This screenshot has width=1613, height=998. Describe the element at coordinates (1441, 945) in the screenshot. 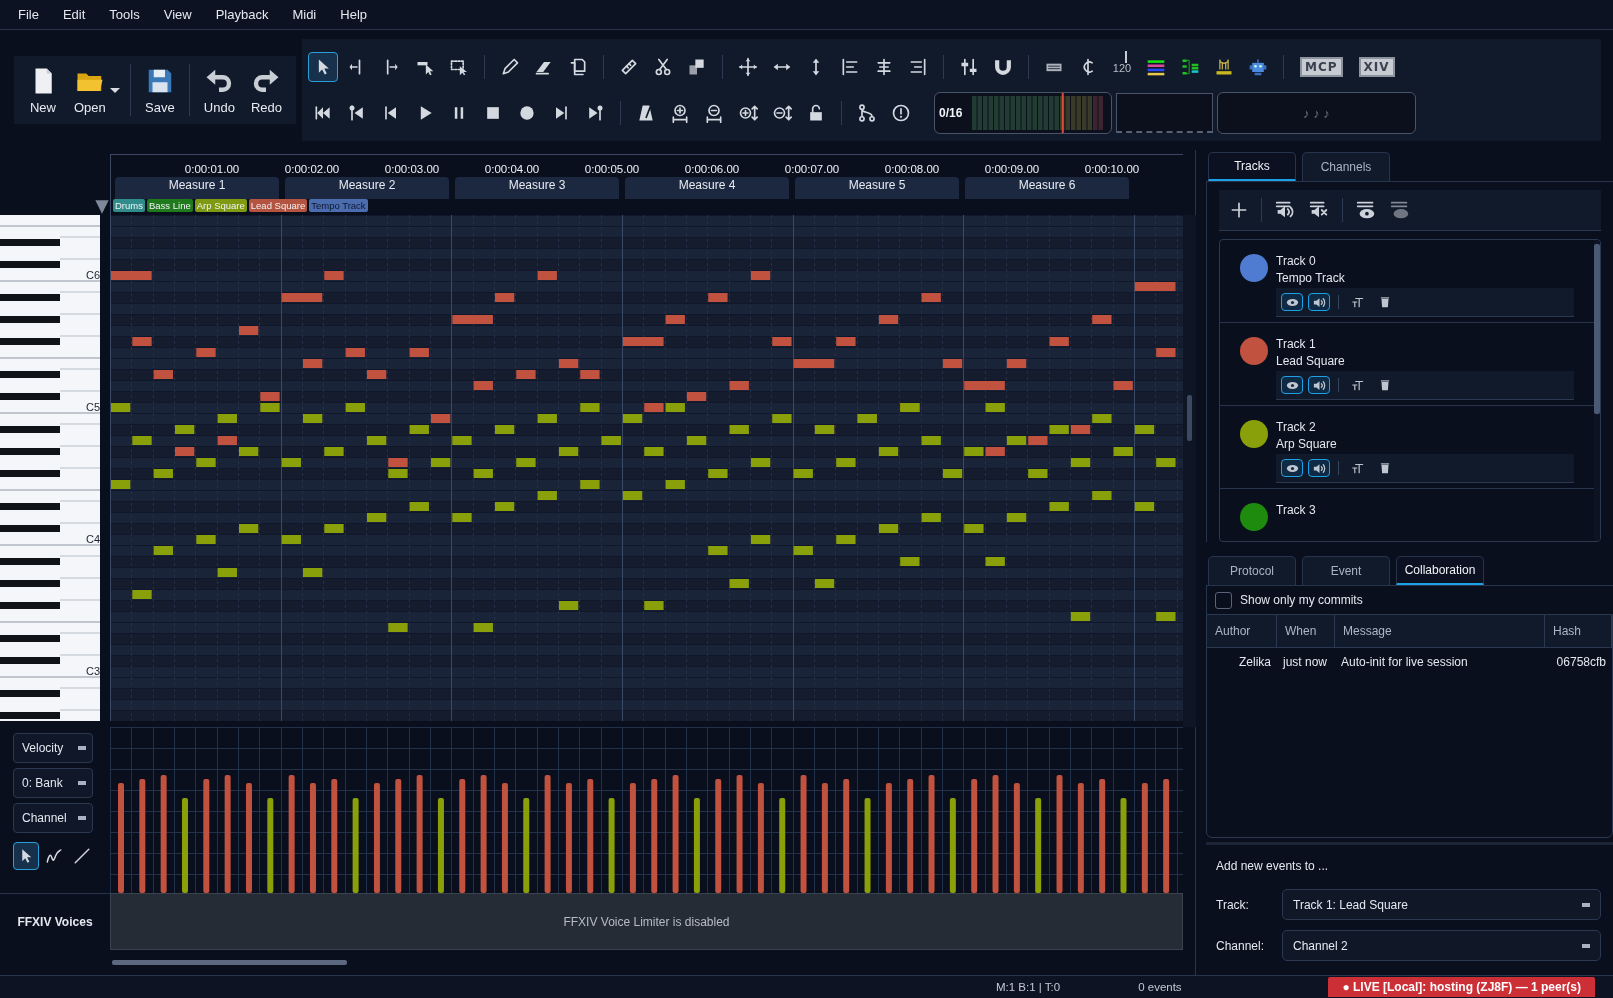

I see `dropdown-field: Channel 2` at that location.